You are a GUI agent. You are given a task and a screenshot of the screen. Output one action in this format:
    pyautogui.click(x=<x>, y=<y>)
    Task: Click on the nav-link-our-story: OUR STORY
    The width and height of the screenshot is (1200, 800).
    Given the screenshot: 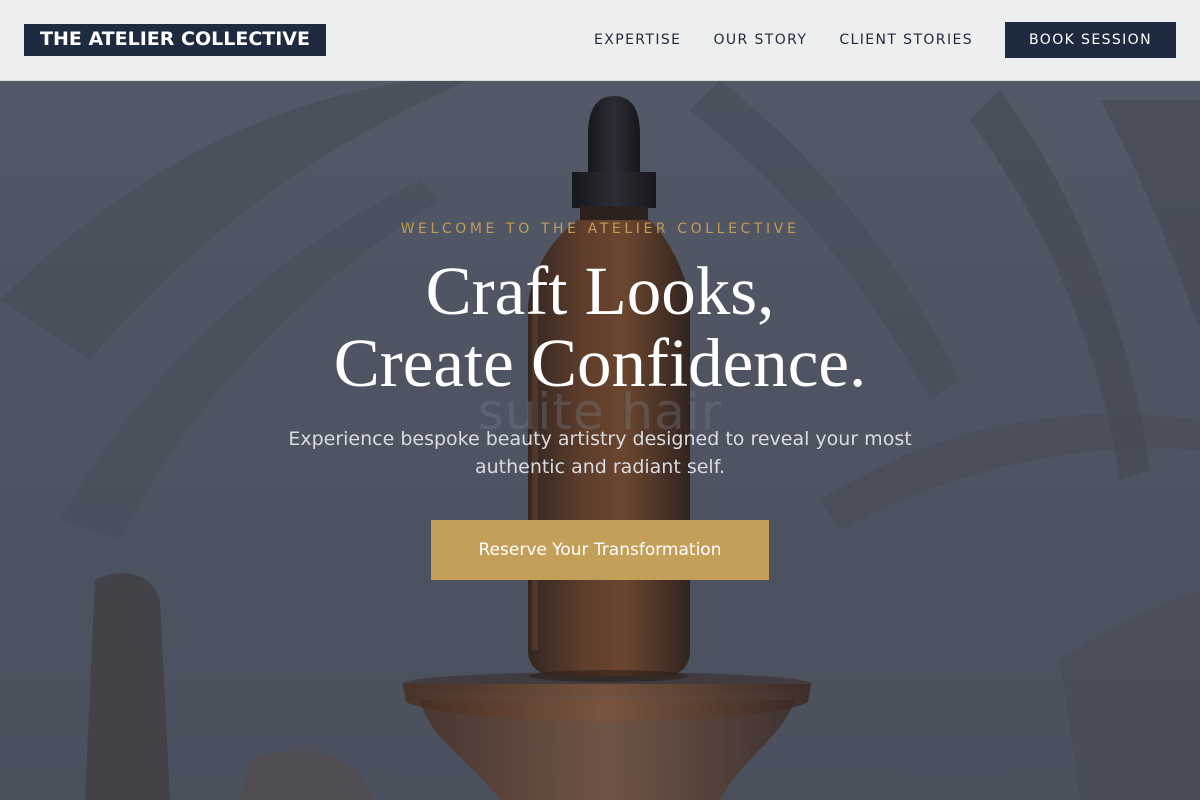 What is the action you would take?
    pyautogui.click(x=760, y=40)
    